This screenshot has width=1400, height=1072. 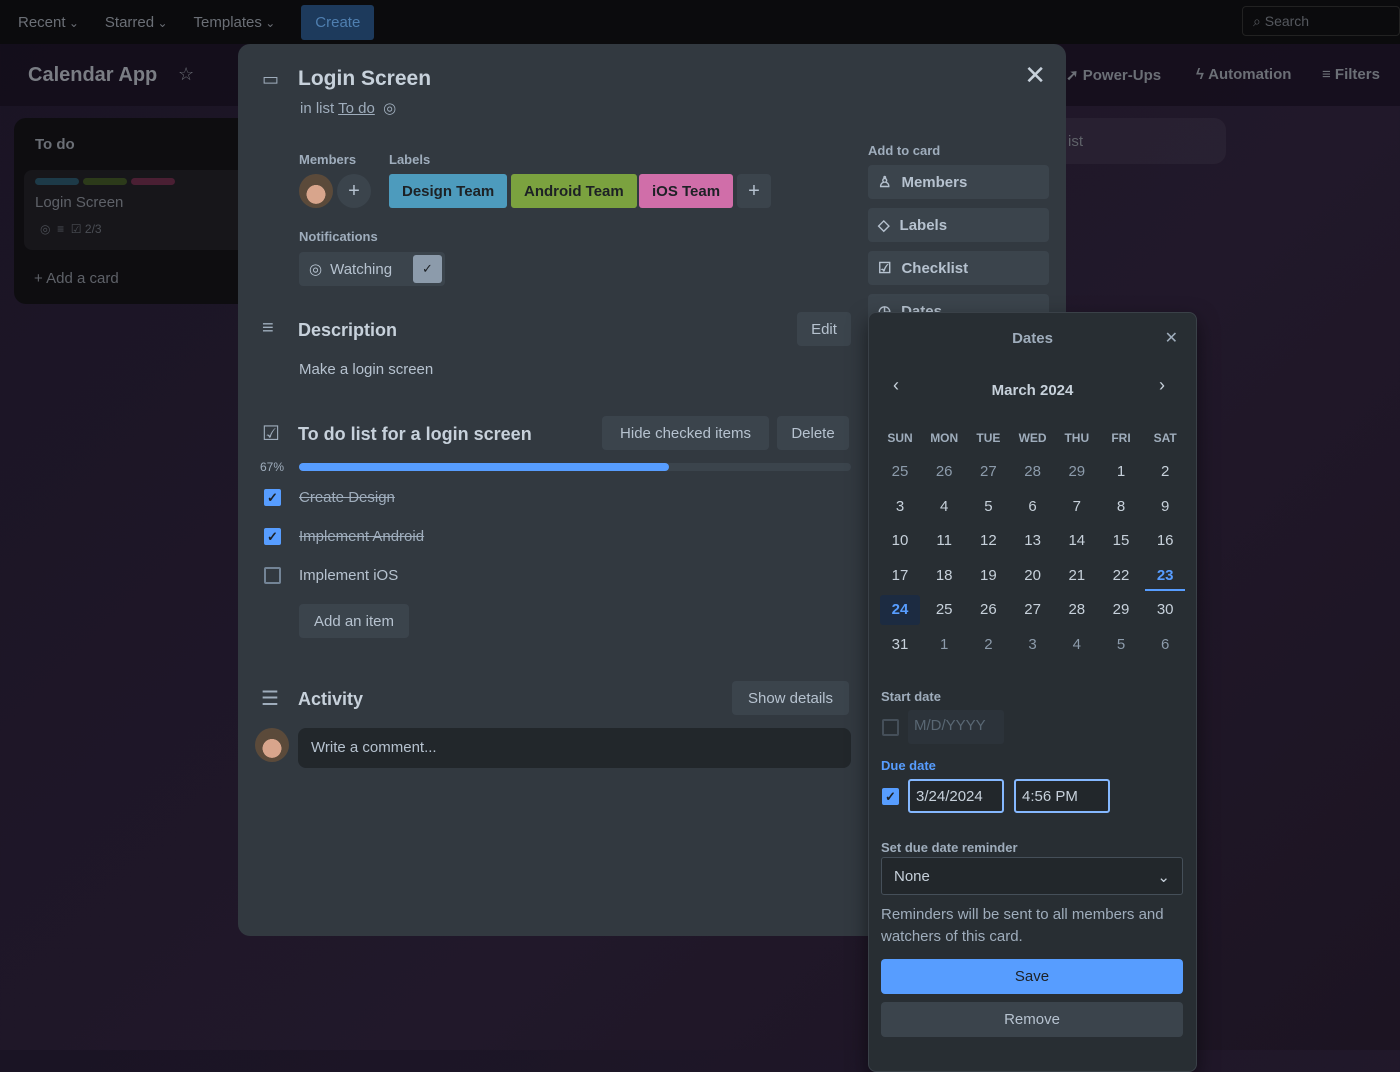 I want to click on label-ios-team: iOS Team, so click(x=686, y=191).